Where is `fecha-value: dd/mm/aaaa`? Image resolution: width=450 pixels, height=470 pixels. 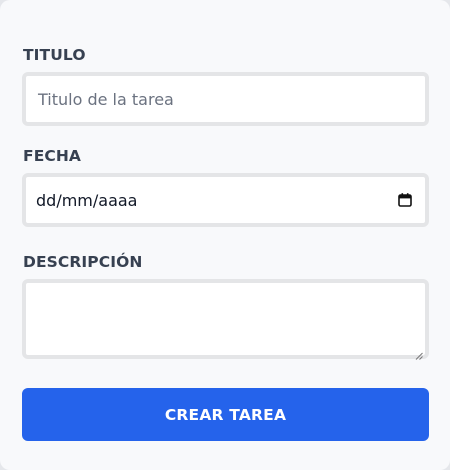
fecha-value: dd/mm/aaaa is located at coordinates (87, 200).